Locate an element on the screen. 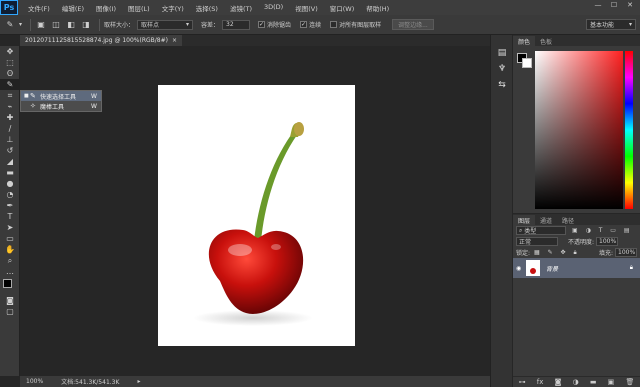 The width and height of the screenshot is (640, 387). layers-footer: ⊶ fx ◙ ◑ ▬ ▣ 🗑︎ is located at coordinates (576, 381).